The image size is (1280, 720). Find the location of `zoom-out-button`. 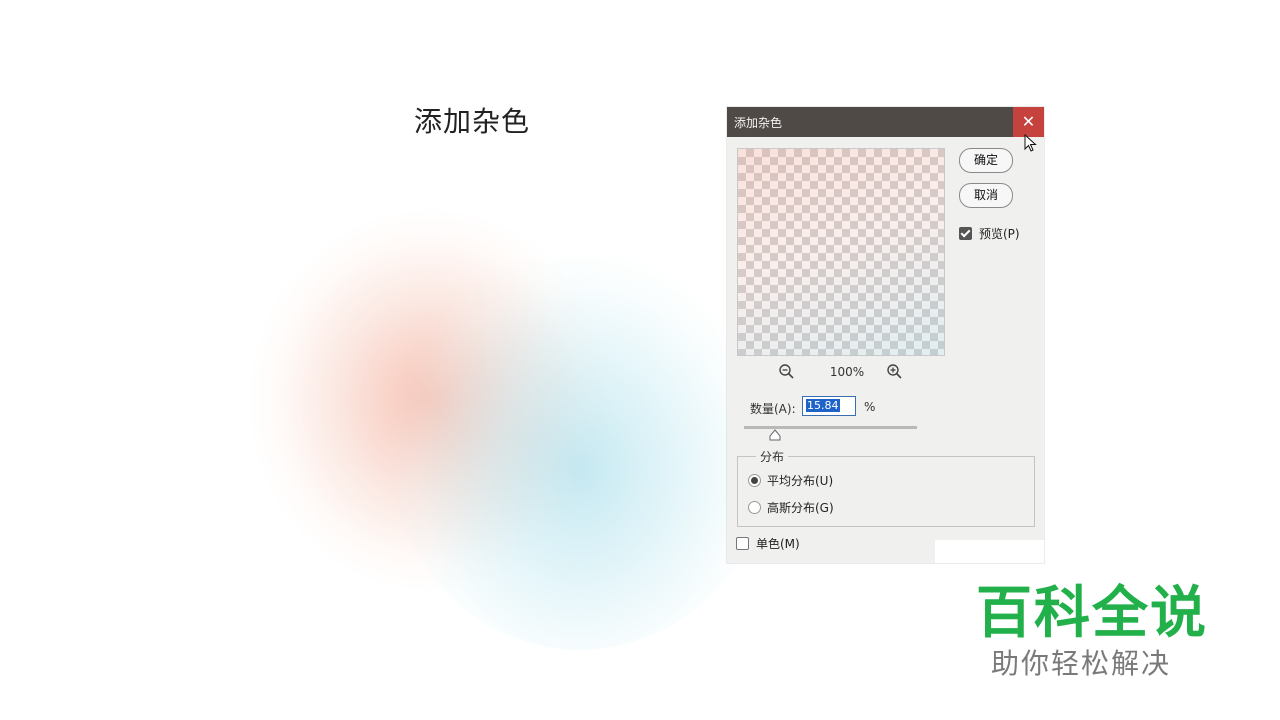

zoom-out-button is located at coordinates (787, 372).